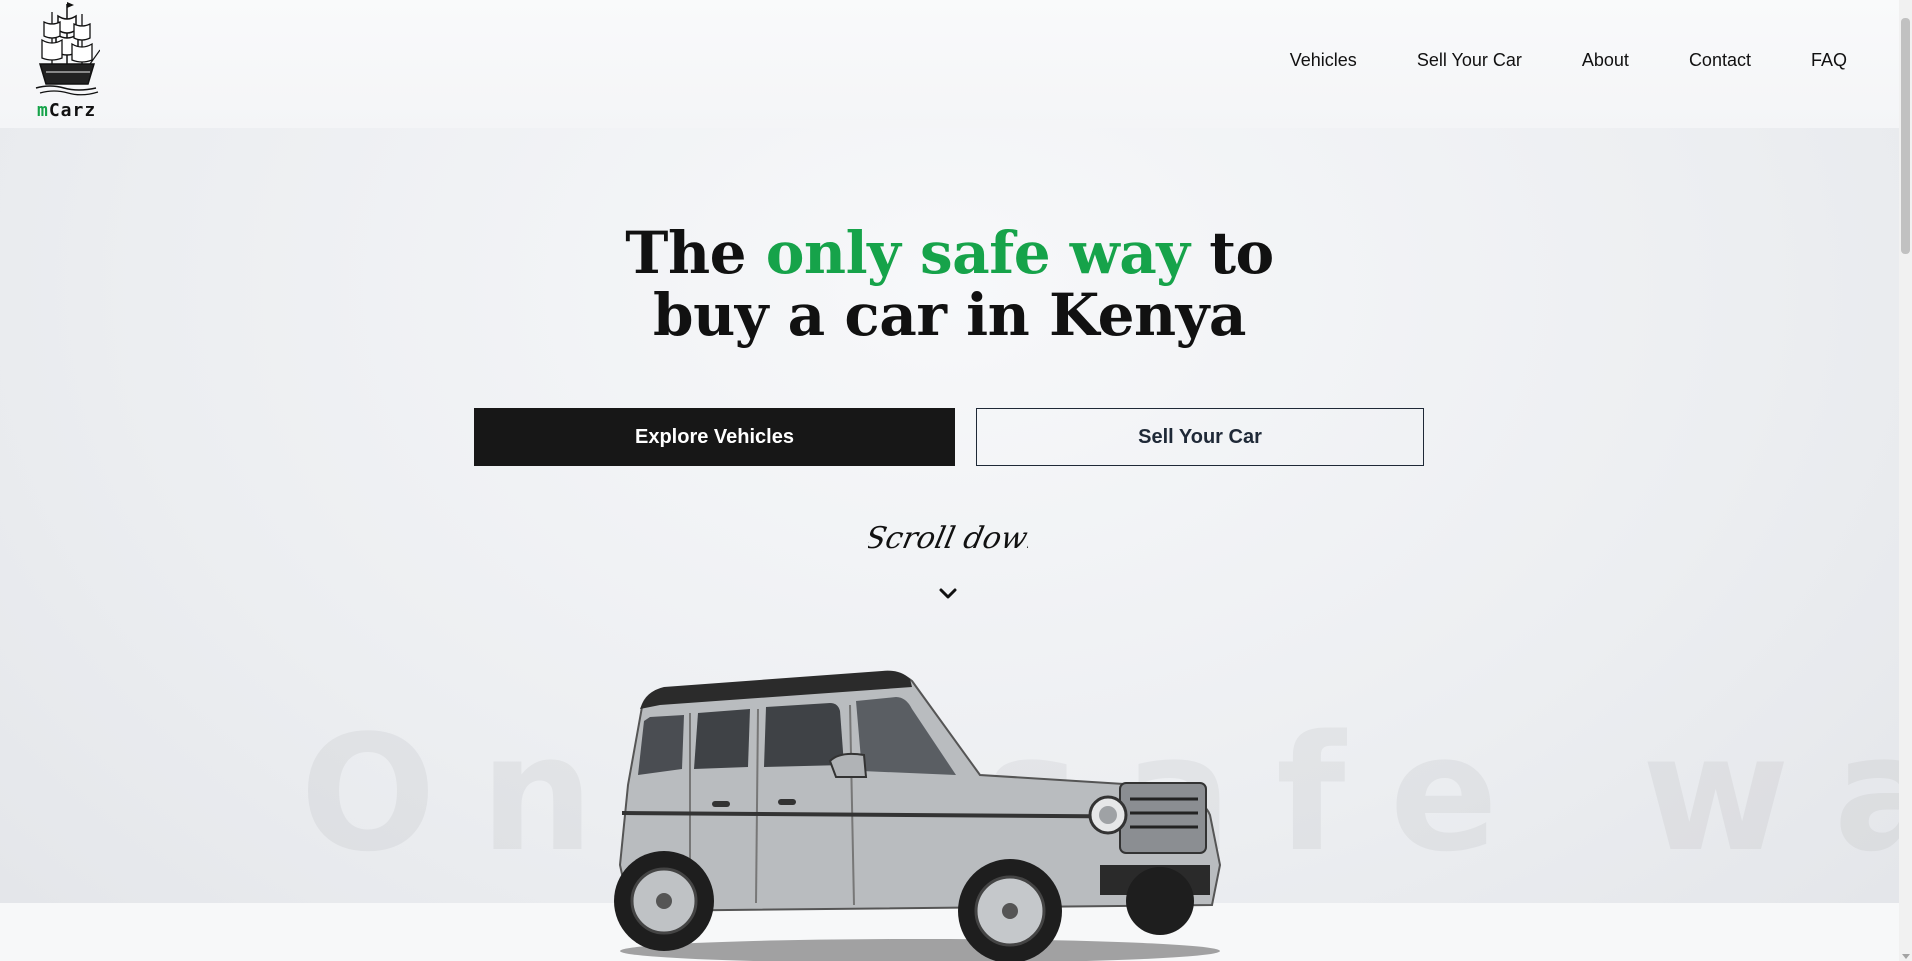 This screenshot has width=1912, height=961. Describe the element at coordinates (43, 110) in the screenshot. I see `logo-prefix: m` at that location.